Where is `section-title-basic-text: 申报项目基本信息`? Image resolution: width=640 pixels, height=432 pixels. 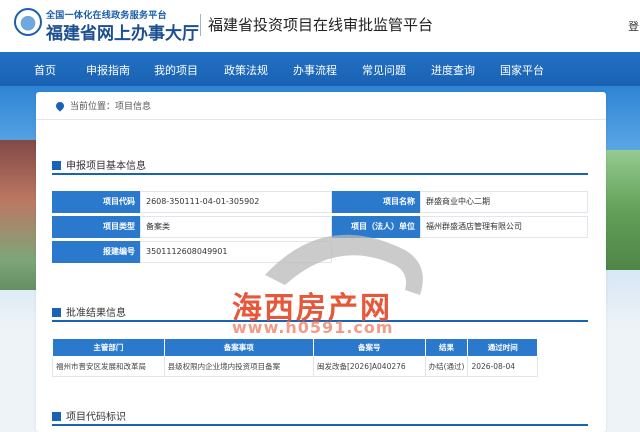
section-title-basic-text: 申报项目基本信息 is located at coordinates (106, 166).